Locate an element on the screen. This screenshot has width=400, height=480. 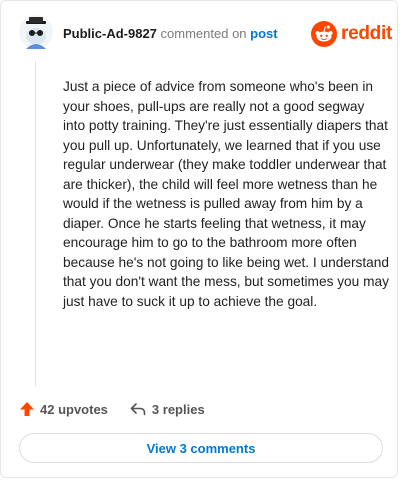
username-link: Public-Ad-9827 is located at coordinates (110, 33).